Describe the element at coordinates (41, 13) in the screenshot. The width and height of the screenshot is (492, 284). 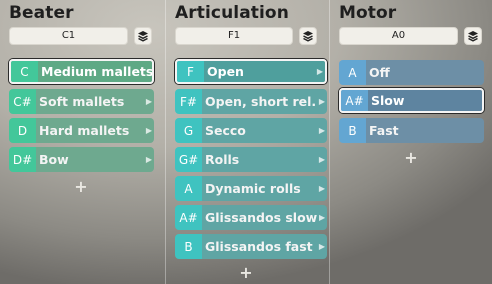
I see `beater-title: Beater` at that location.